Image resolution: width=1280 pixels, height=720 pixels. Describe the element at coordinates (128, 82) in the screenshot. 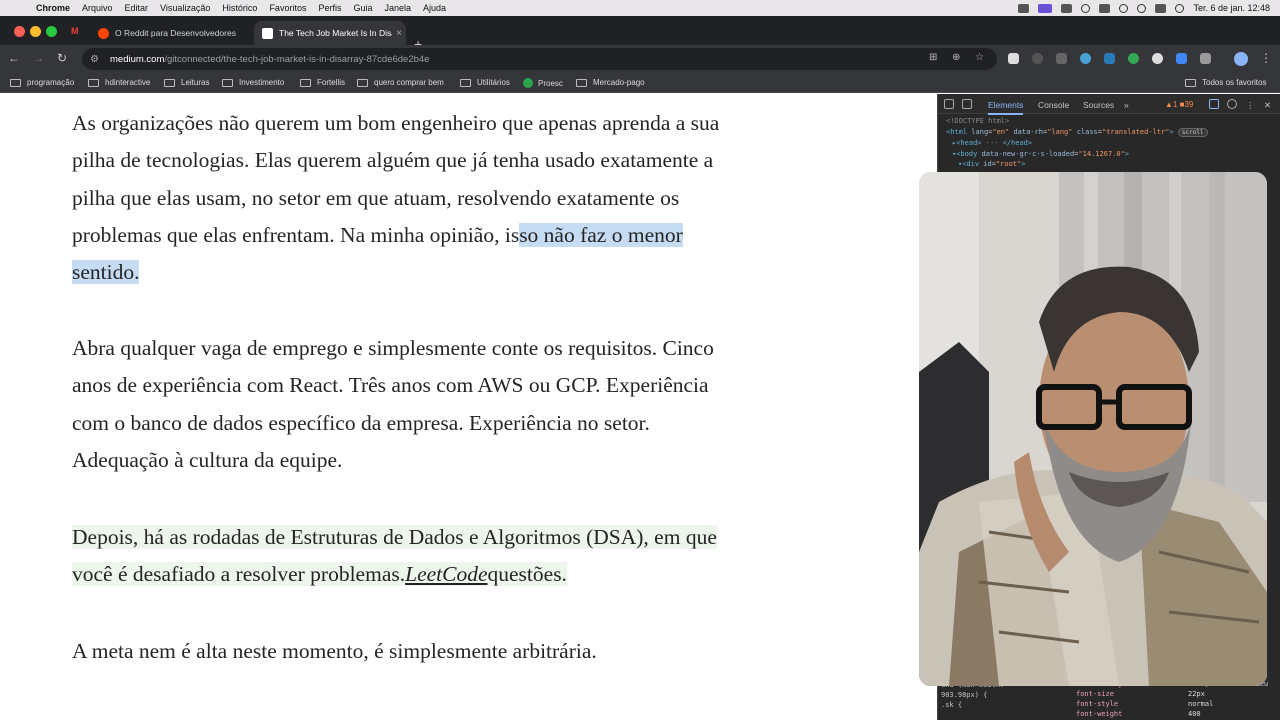

I see `bookmark-label: hdinteractive` at that location.